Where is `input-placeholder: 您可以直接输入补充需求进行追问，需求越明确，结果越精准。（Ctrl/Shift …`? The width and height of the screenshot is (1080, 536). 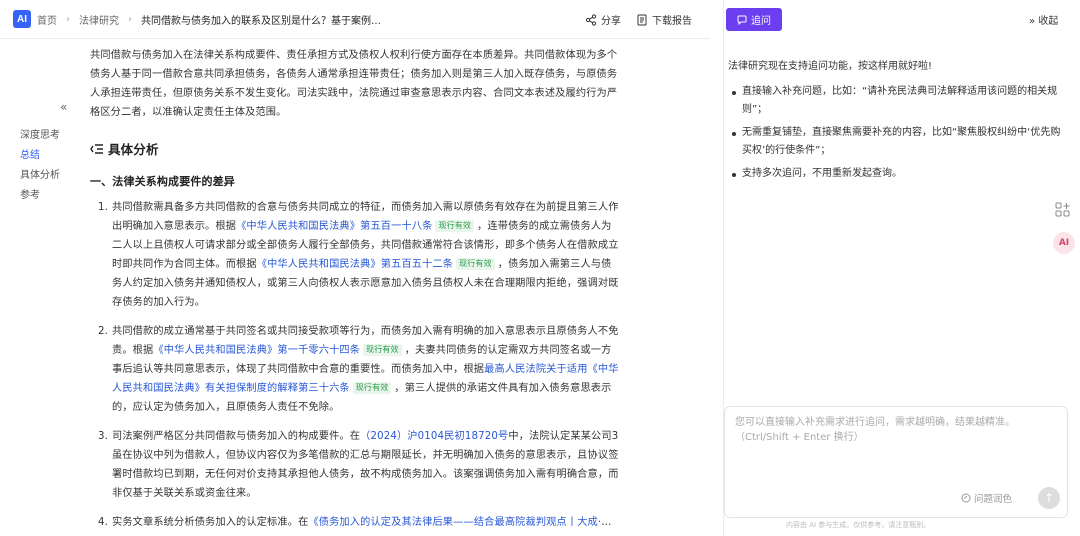 input-placeholder: 您可以直接输入补充需求进行追问，需求越明确，结果越精准。（Ctrl/Shift … is located at coordinates (895, 430).